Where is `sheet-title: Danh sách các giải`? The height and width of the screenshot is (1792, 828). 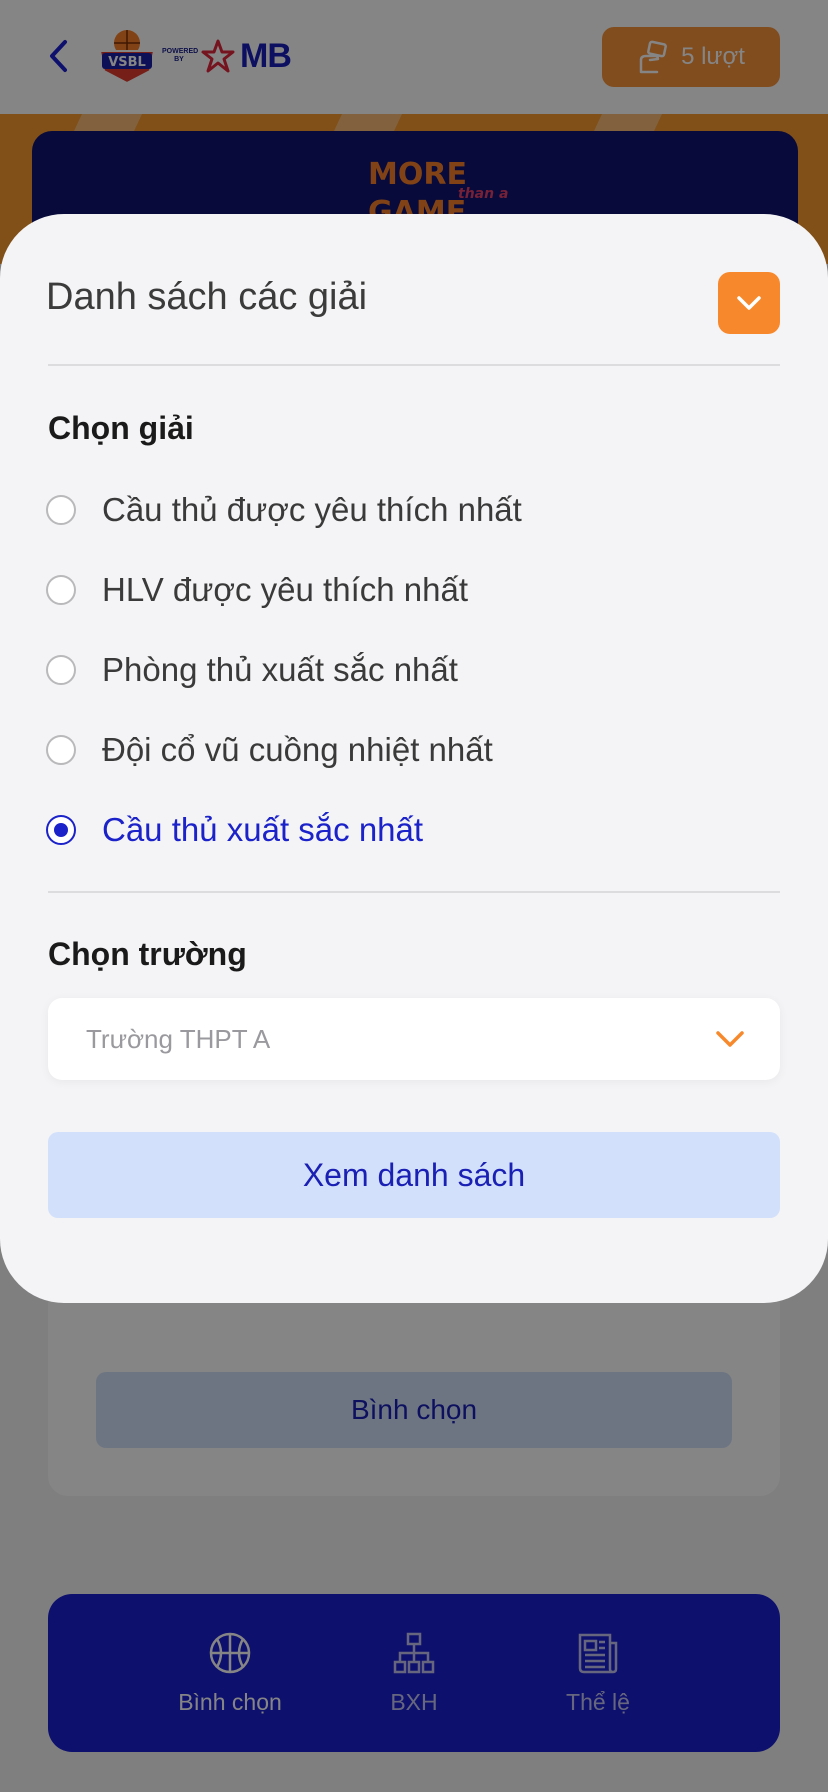 sheet-title: Danh sách các giải is located at coordinates (207, 297).